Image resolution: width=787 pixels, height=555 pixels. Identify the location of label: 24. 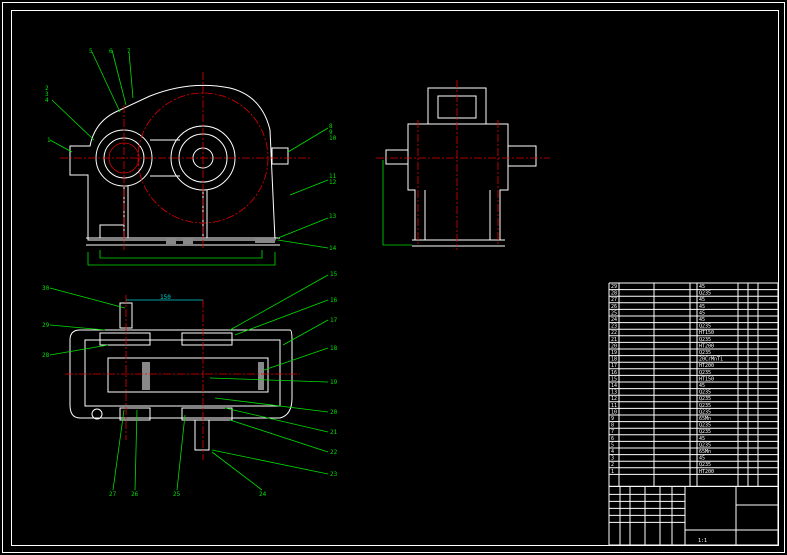
(263, 494).